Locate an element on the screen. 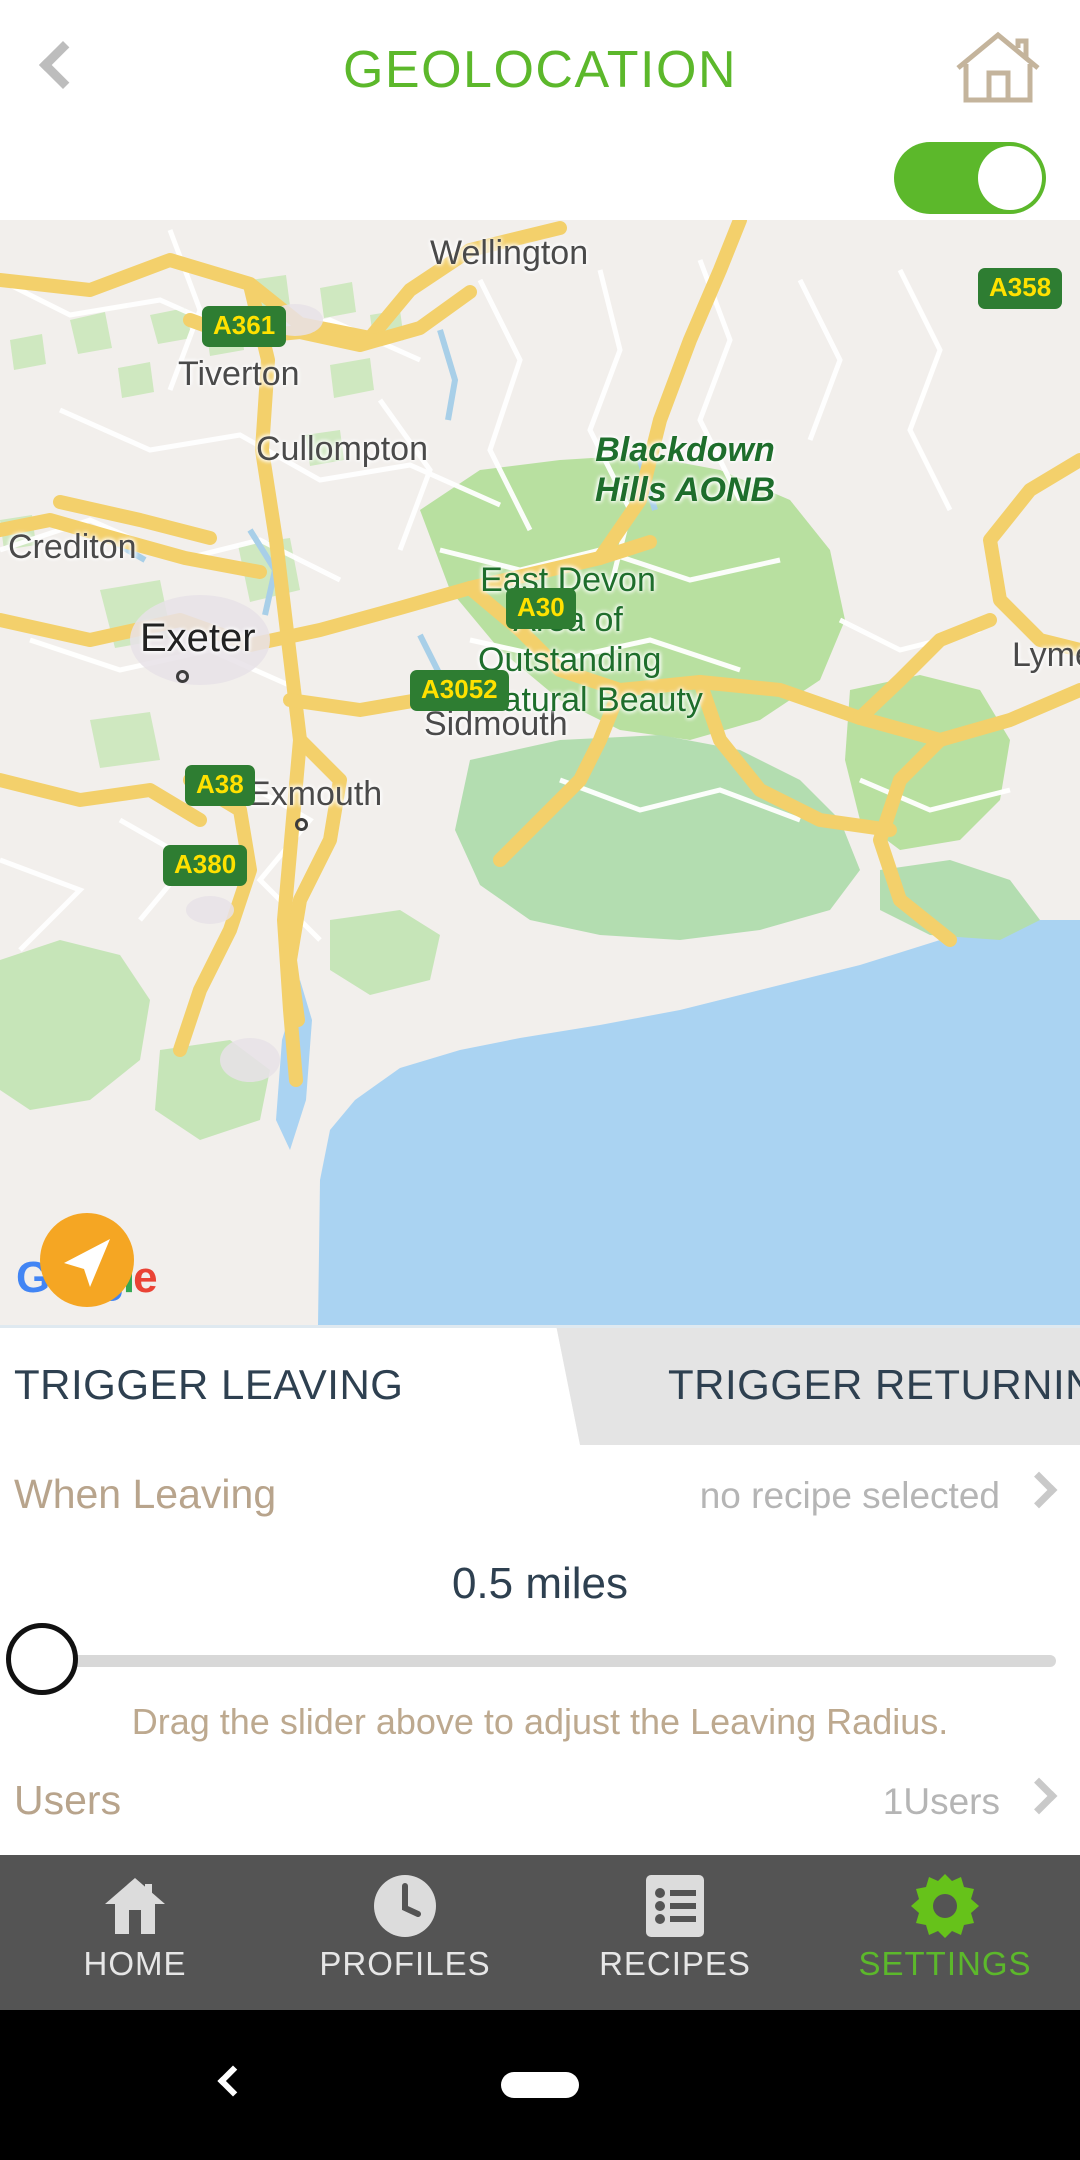 This screenshot has height=2160, width=1080. nav-item-profiles: PROFILES is located at coordinates (405, 1932).